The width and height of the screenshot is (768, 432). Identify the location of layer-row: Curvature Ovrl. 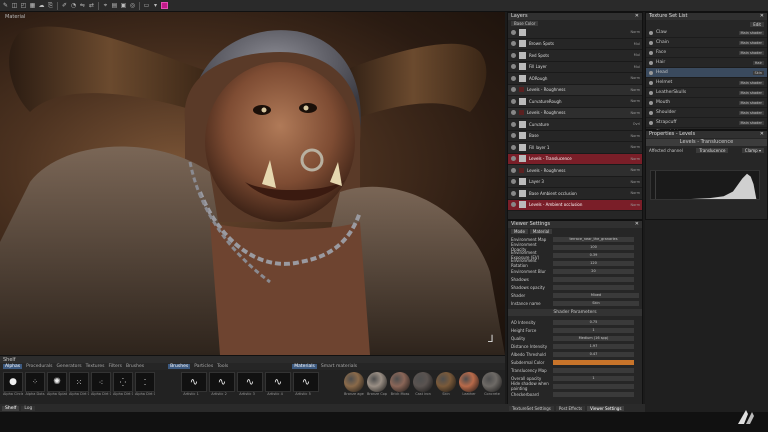
(575, 125).